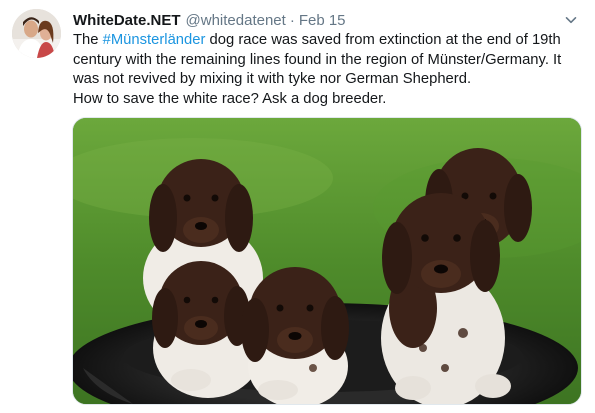 This screenshot has height=413, width=595. I want to click on hashtag-link: #Münsterländer, so click(154, 40).